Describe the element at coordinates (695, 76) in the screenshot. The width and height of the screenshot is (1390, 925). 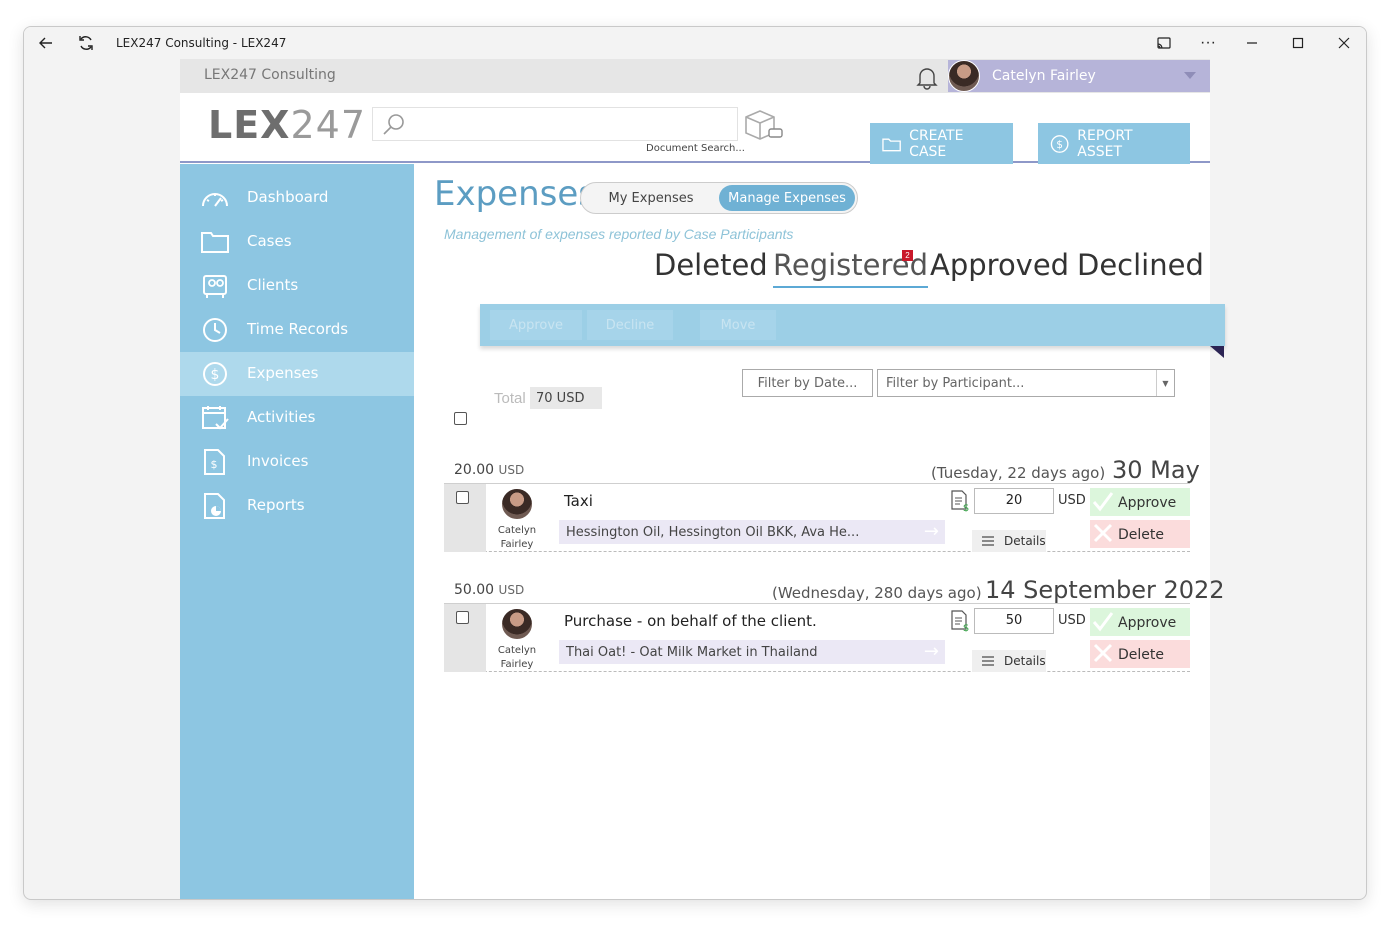
I see `top-bar: LEX247 Consulting Catelyn Fairley` at that location.